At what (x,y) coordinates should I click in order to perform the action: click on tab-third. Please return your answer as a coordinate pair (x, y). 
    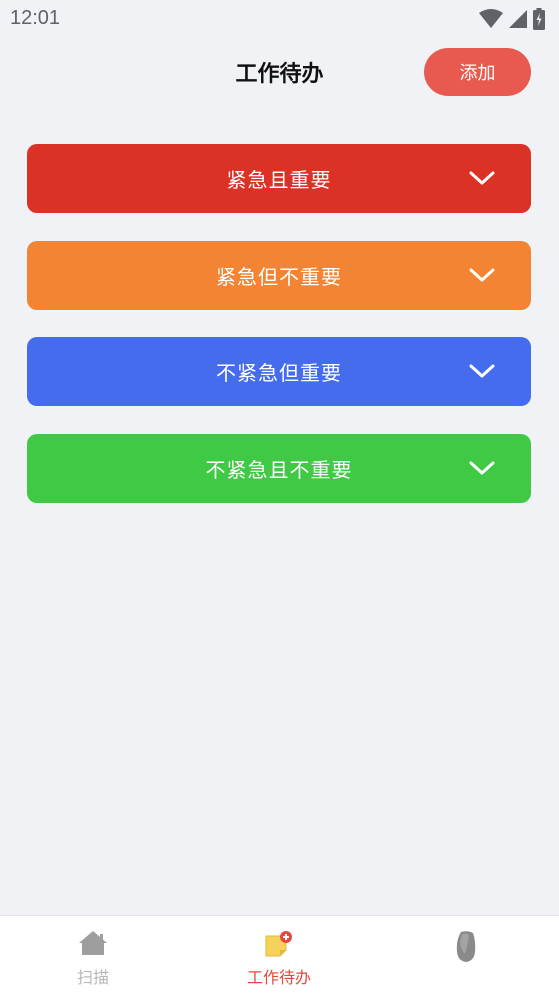
    Looking at the image, I should click on (466, 955).